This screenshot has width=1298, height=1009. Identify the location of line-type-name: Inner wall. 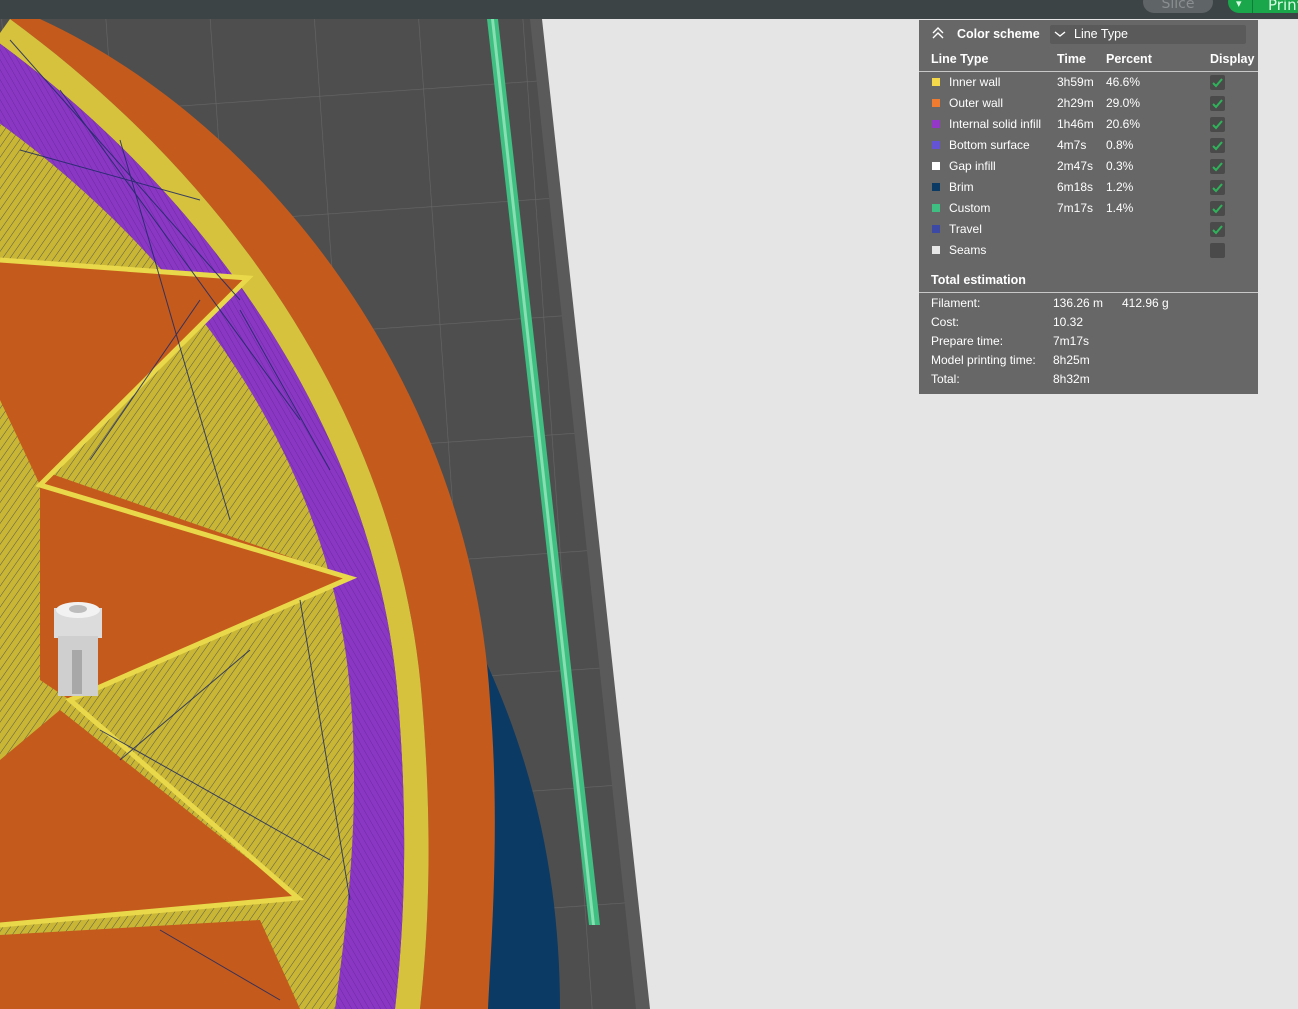
(975, 82).